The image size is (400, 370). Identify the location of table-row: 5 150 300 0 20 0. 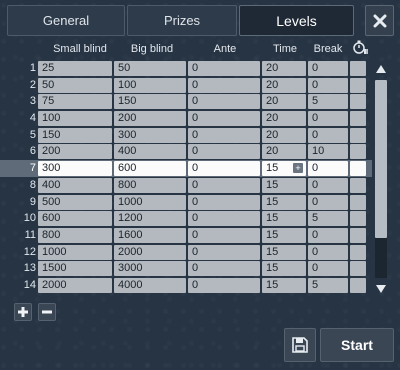
(186, 135).